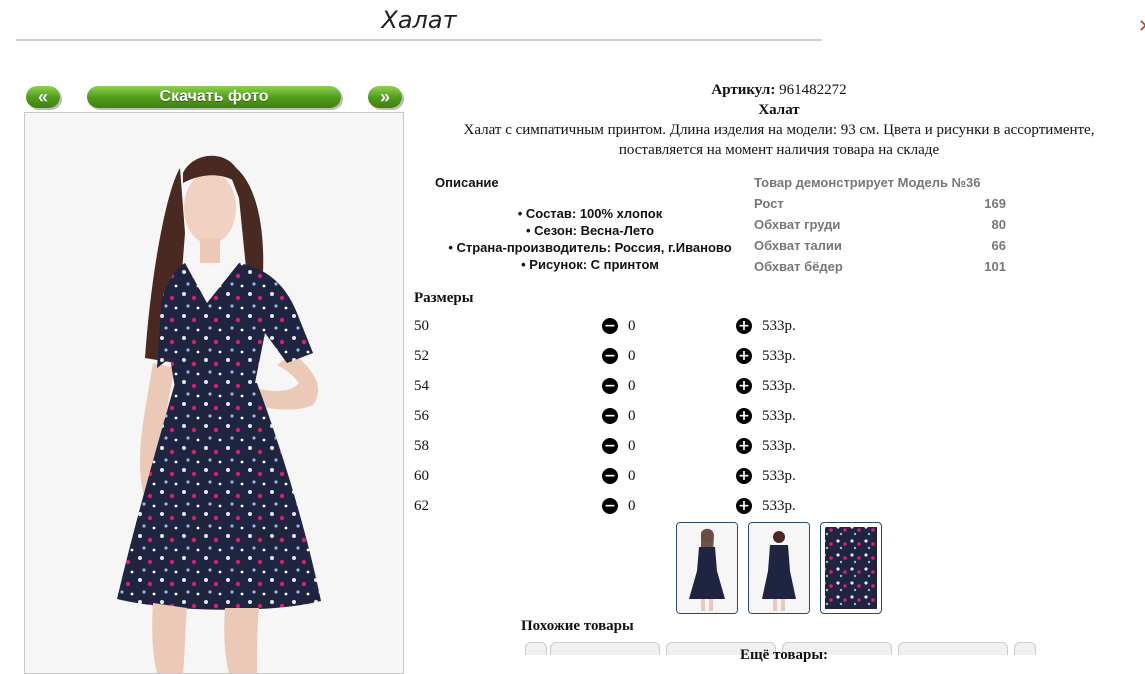  I want to click on size-row: 52 − 0 + 533р., so click(624, 356).